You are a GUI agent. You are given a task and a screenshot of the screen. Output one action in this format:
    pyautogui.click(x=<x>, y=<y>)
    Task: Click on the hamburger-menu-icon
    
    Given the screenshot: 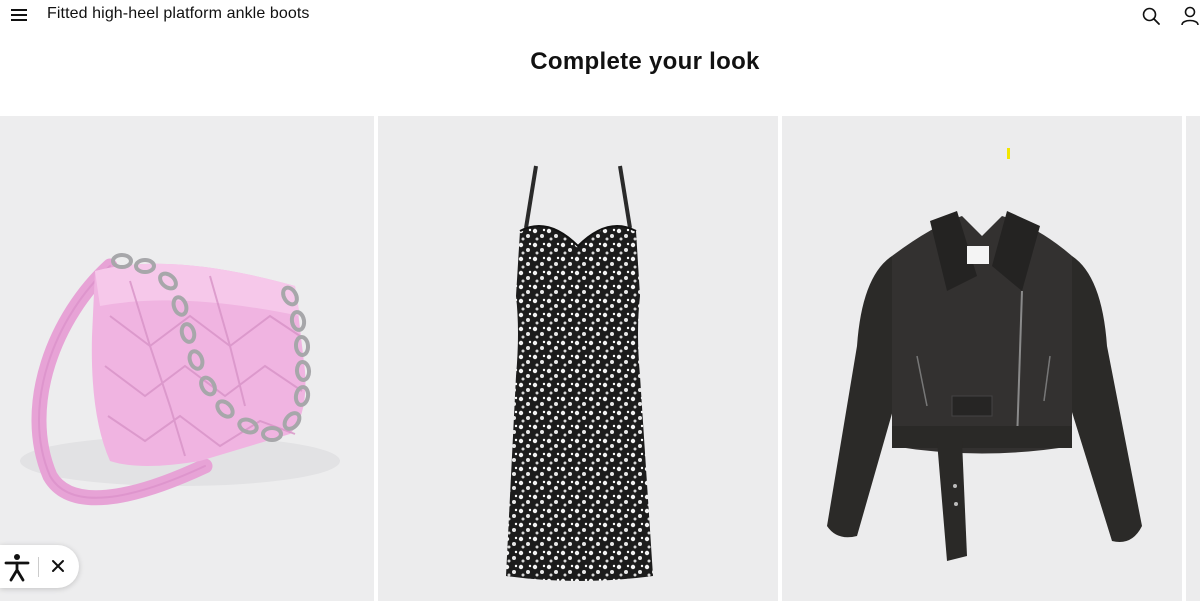 What is the action you would take?
    pyautogui.click(x=19, y=15)
    